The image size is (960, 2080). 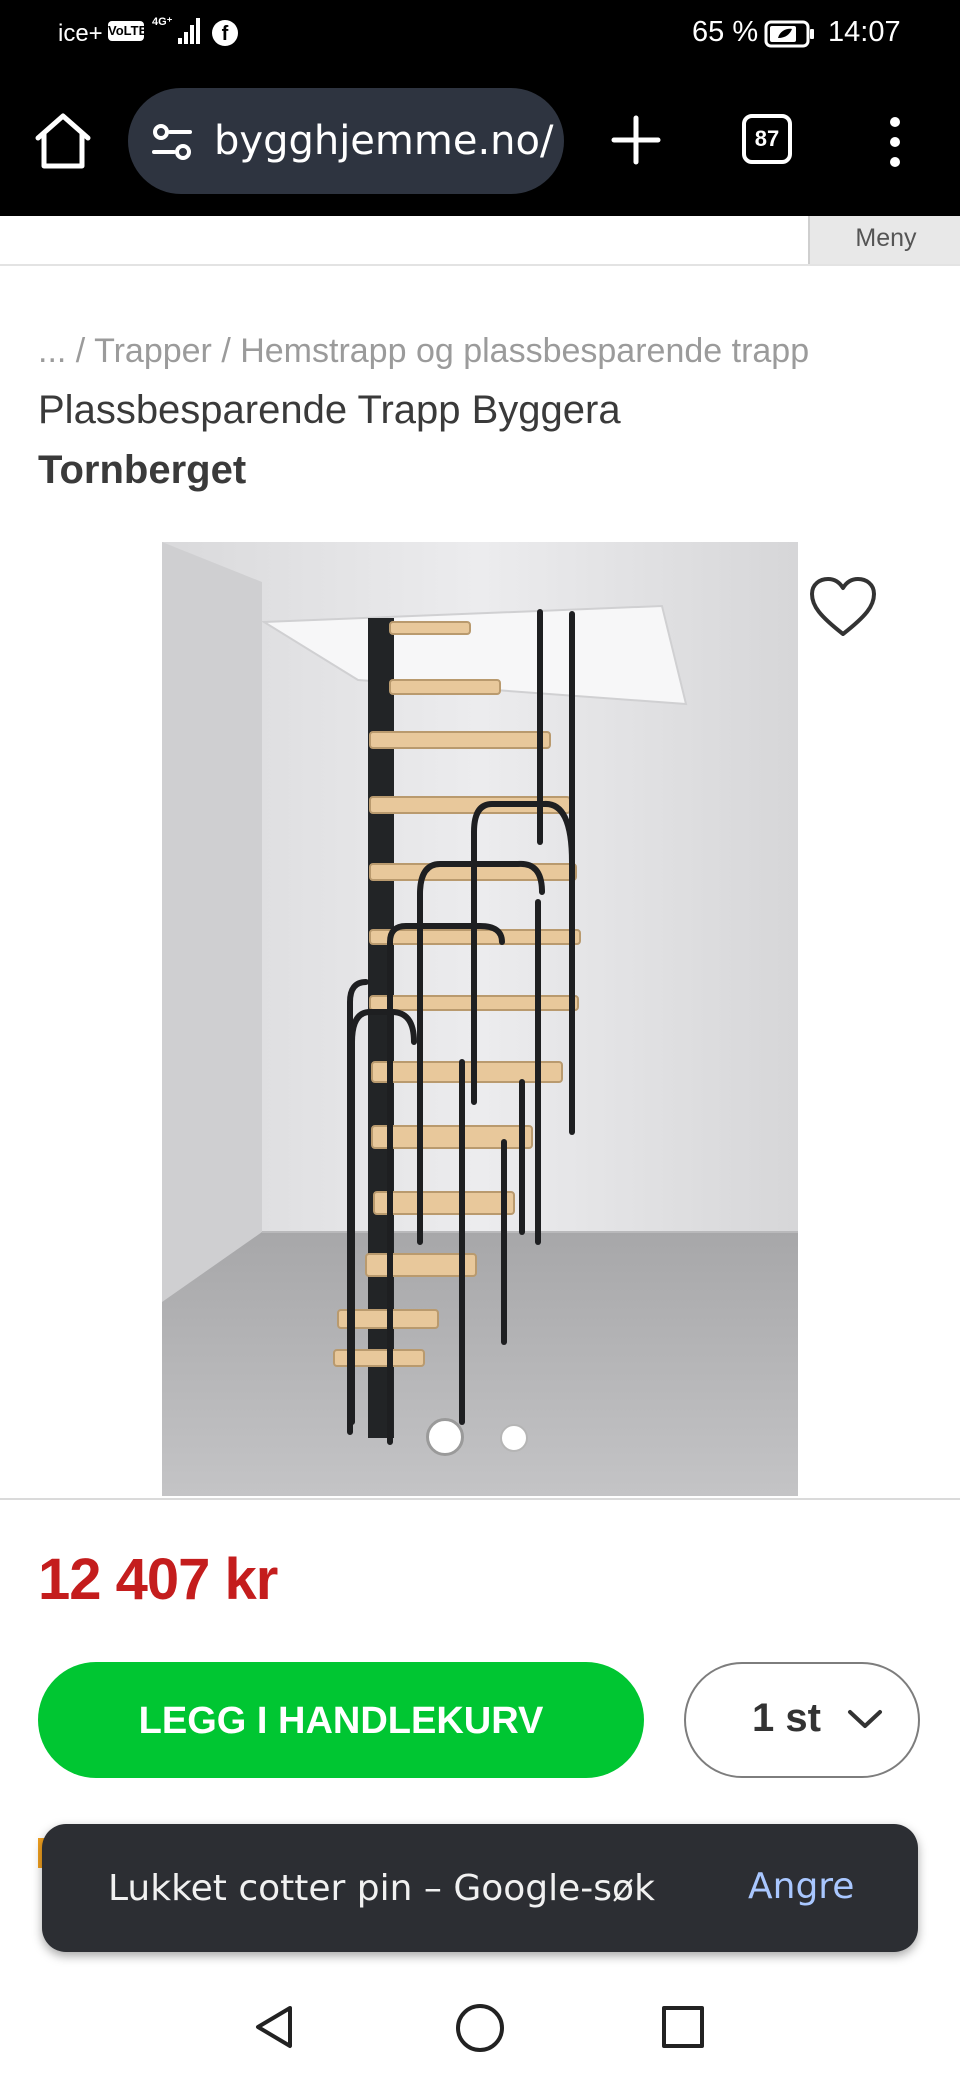 What do you see at coordinates (225, 33) in the screenshot?
I see `facebook-icon: f` at bounding box center [225, 33].